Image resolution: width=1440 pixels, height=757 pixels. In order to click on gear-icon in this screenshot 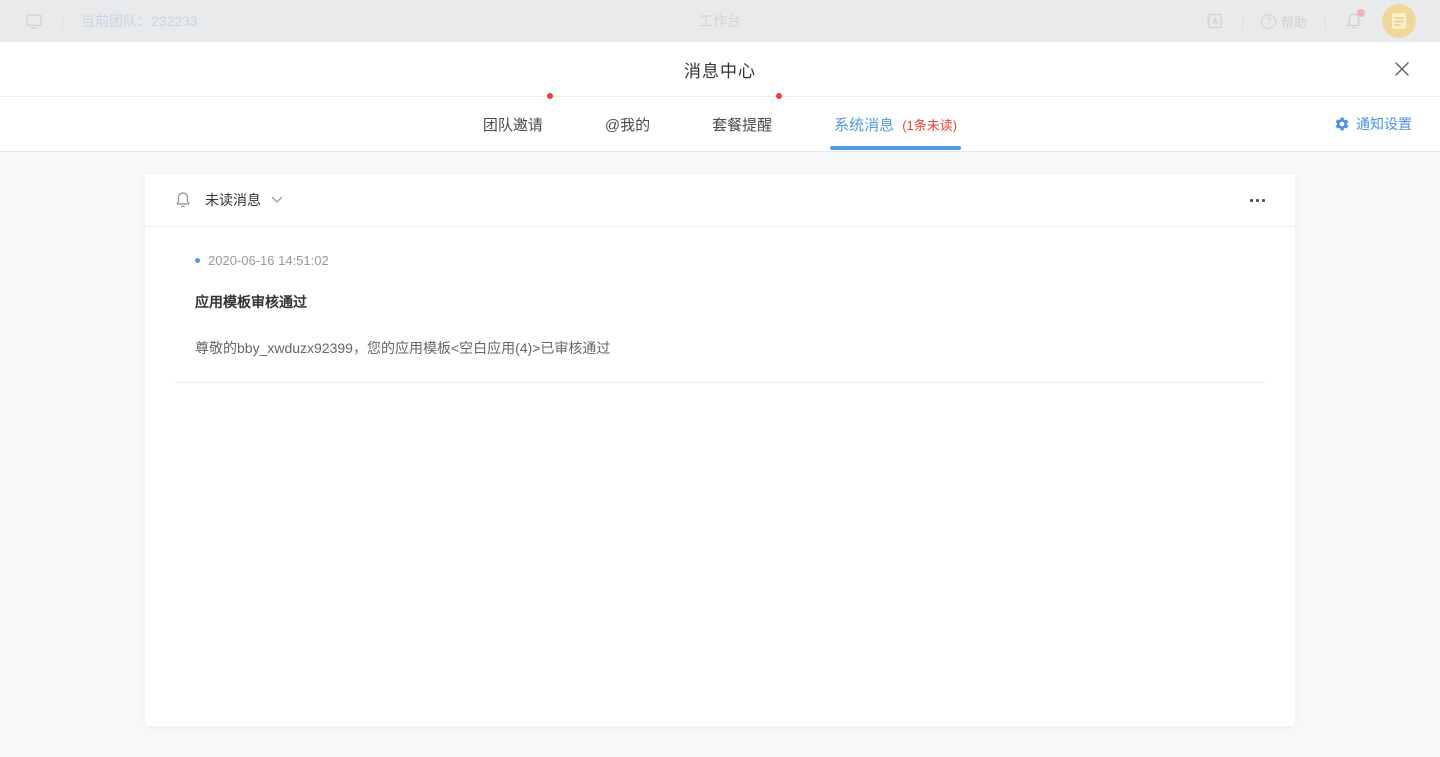, I will do `click(1342, 124)`.